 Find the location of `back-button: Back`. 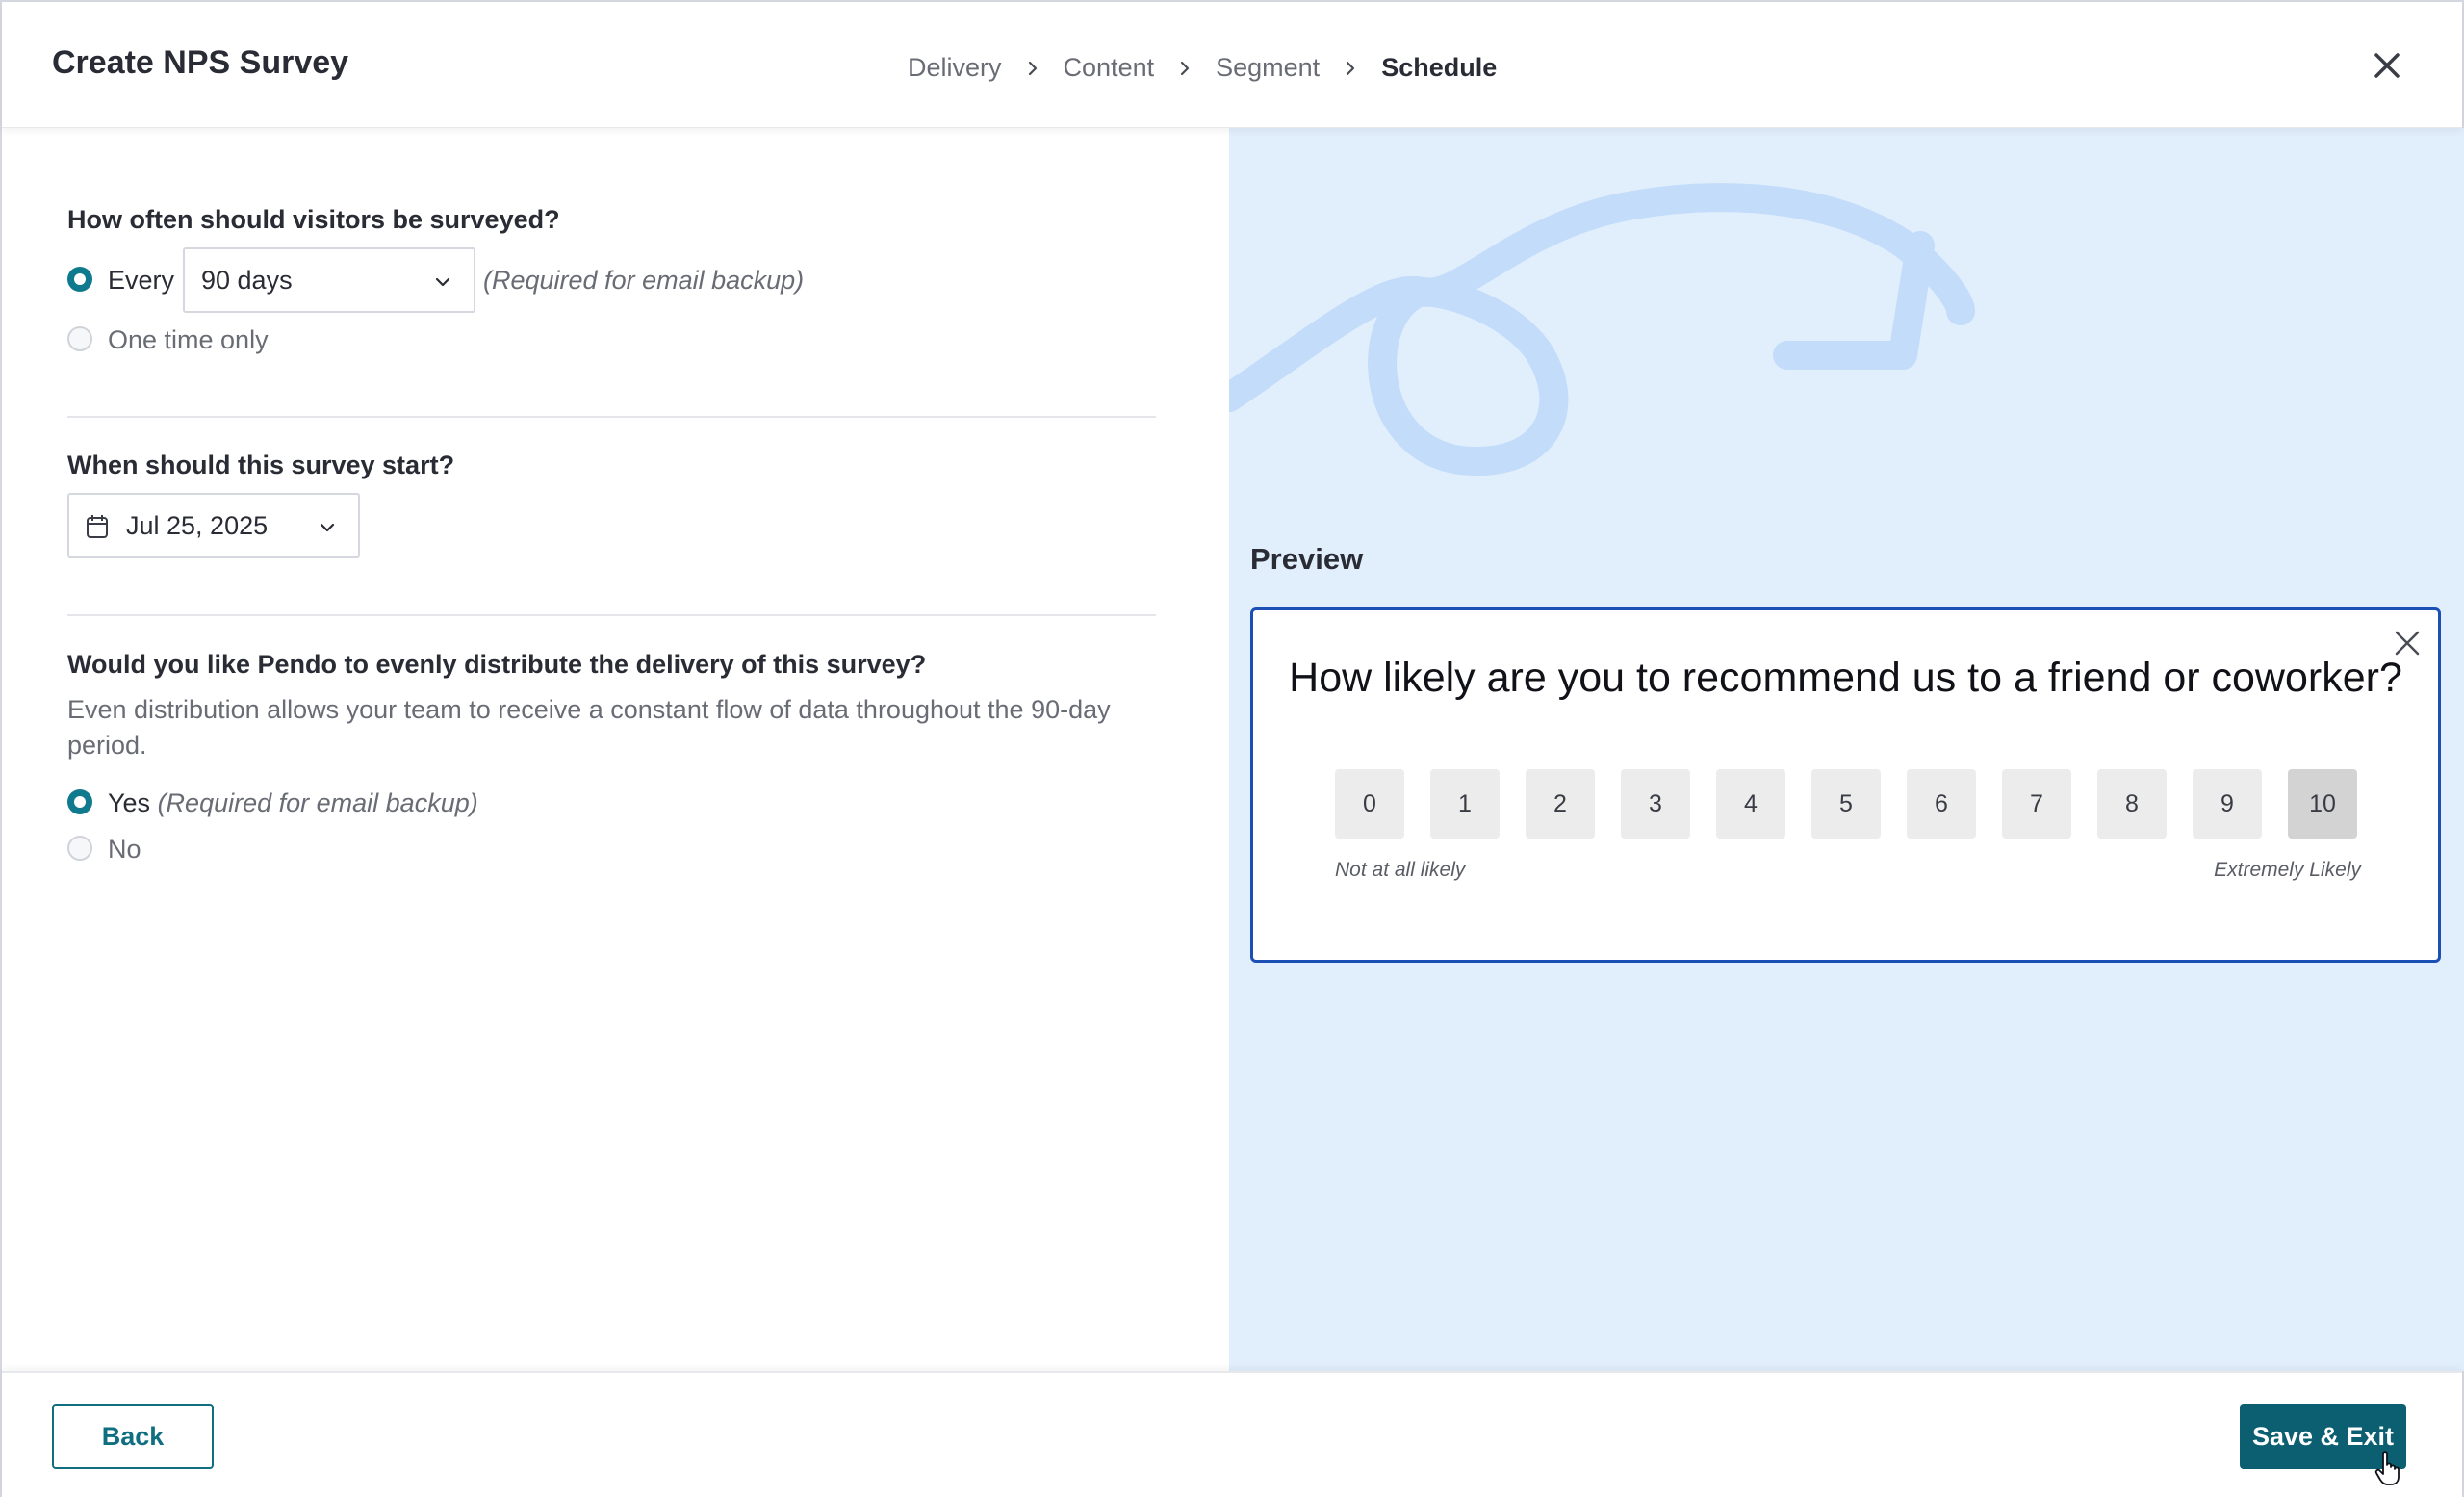

back-button: Back is located at coordinates (133, 1436).